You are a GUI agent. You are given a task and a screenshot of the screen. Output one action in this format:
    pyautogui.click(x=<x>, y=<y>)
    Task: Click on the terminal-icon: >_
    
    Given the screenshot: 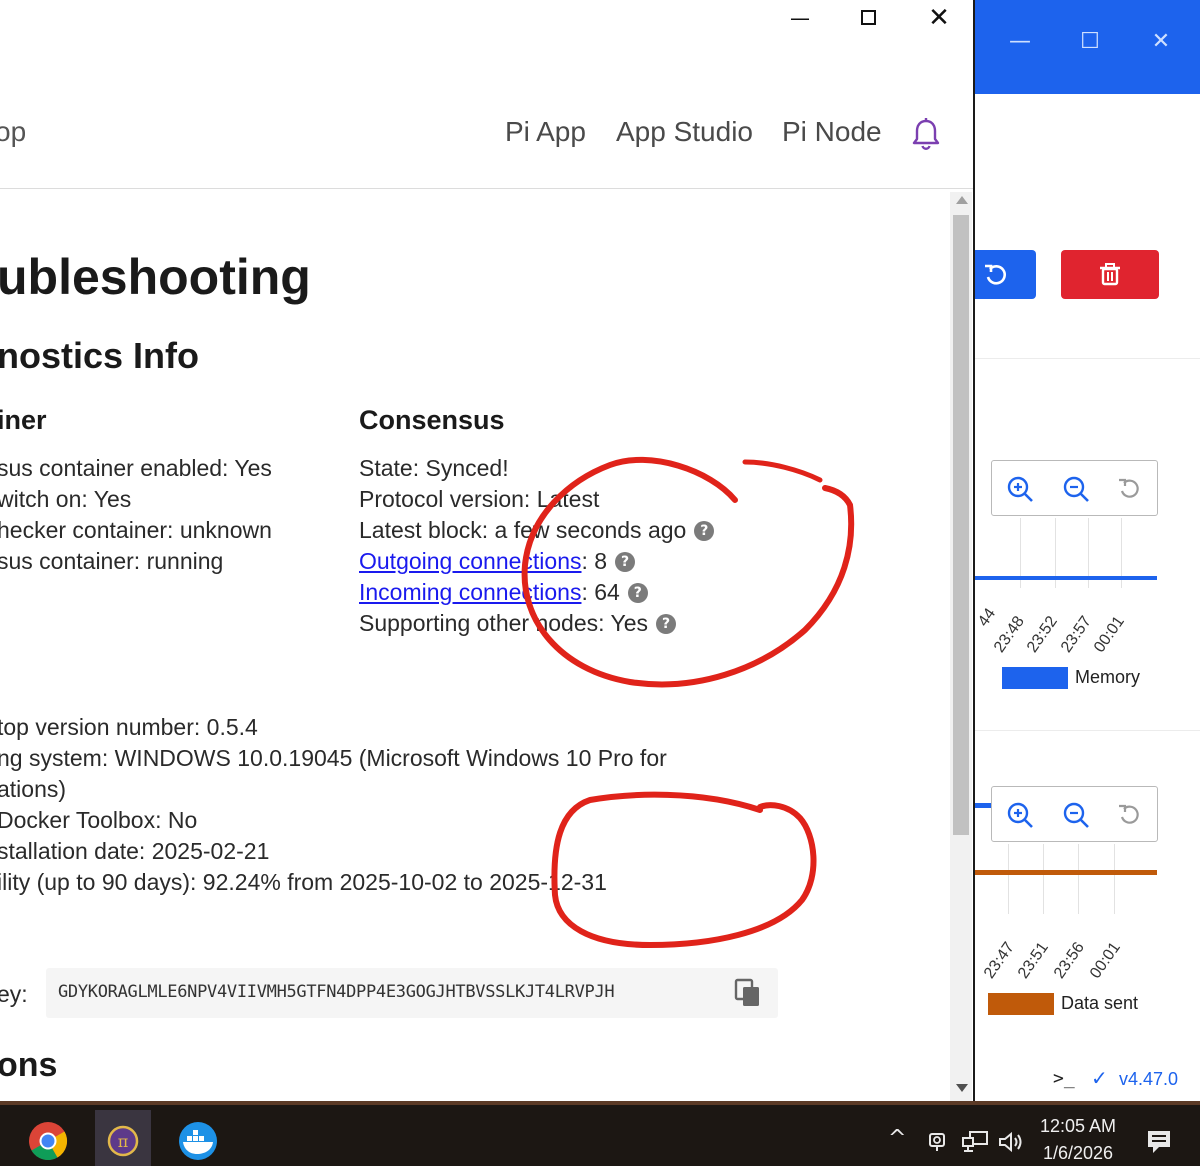 What is the action you would take?
    pyautogui.click(x=1064, y=1078)
    